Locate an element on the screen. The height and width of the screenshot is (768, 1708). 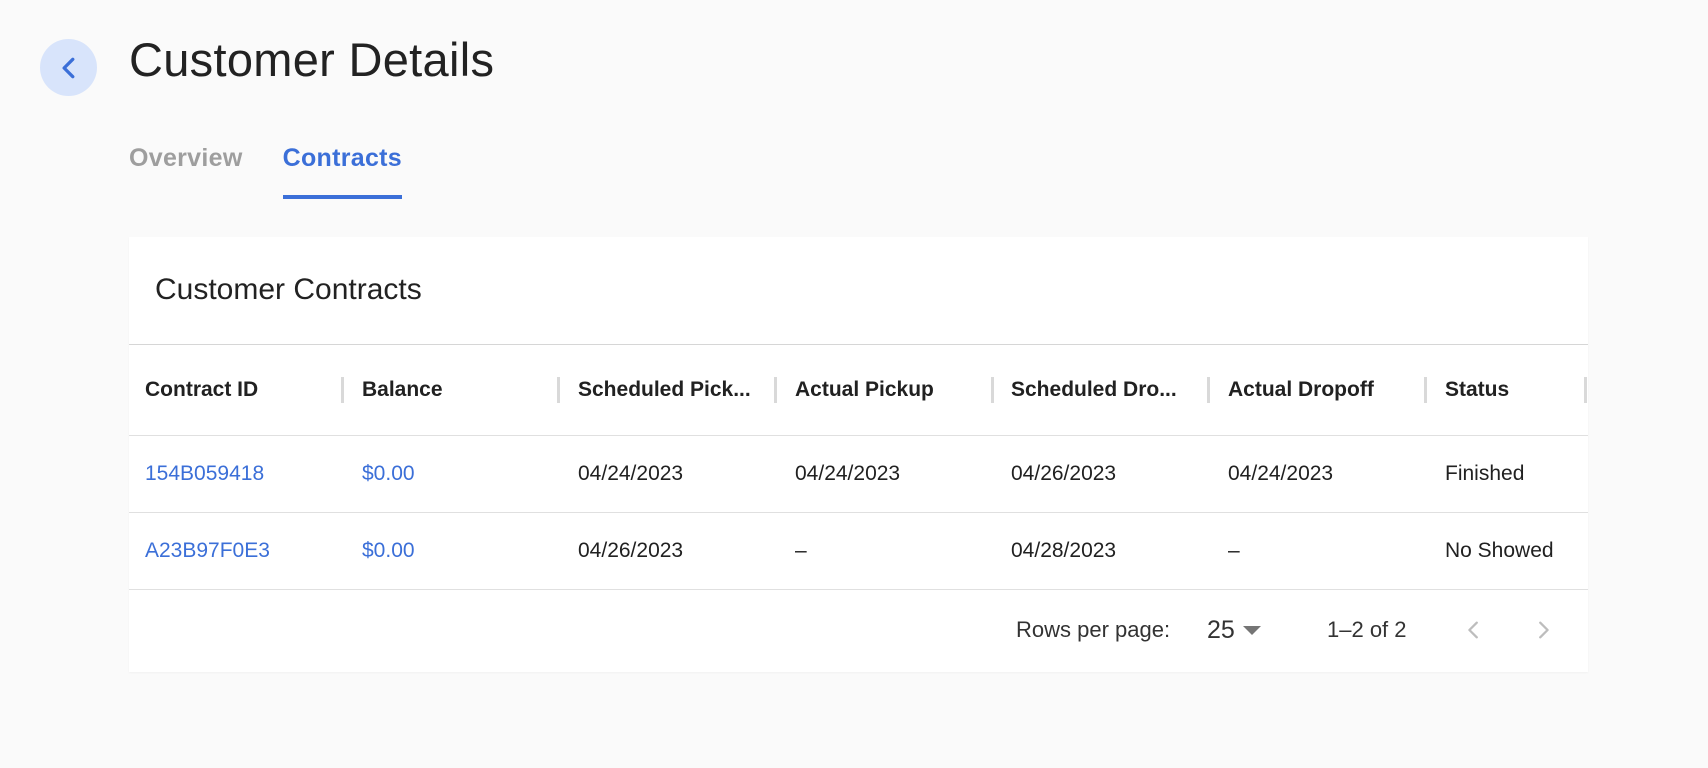
scheduled-dropoff-cell: 04/28/2023 is located at coordinates (1064, 550).